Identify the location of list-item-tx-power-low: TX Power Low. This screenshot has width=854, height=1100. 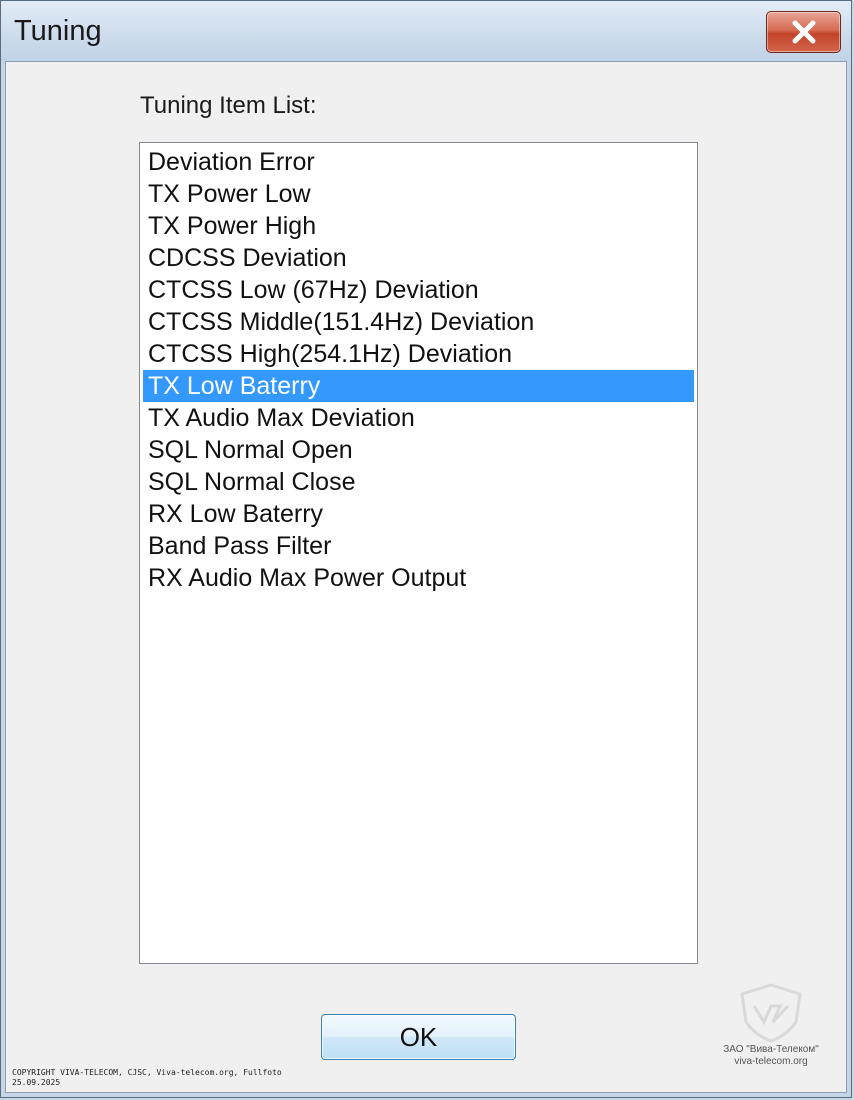
(418, 194).